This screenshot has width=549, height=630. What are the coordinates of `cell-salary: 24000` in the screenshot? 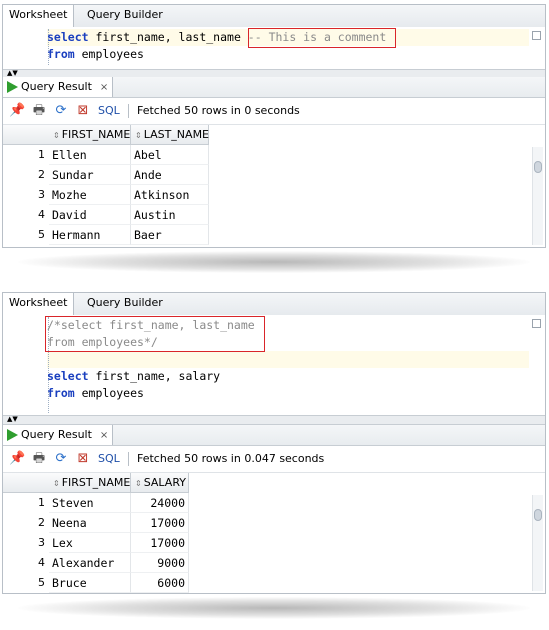 It's located at (160, 503).